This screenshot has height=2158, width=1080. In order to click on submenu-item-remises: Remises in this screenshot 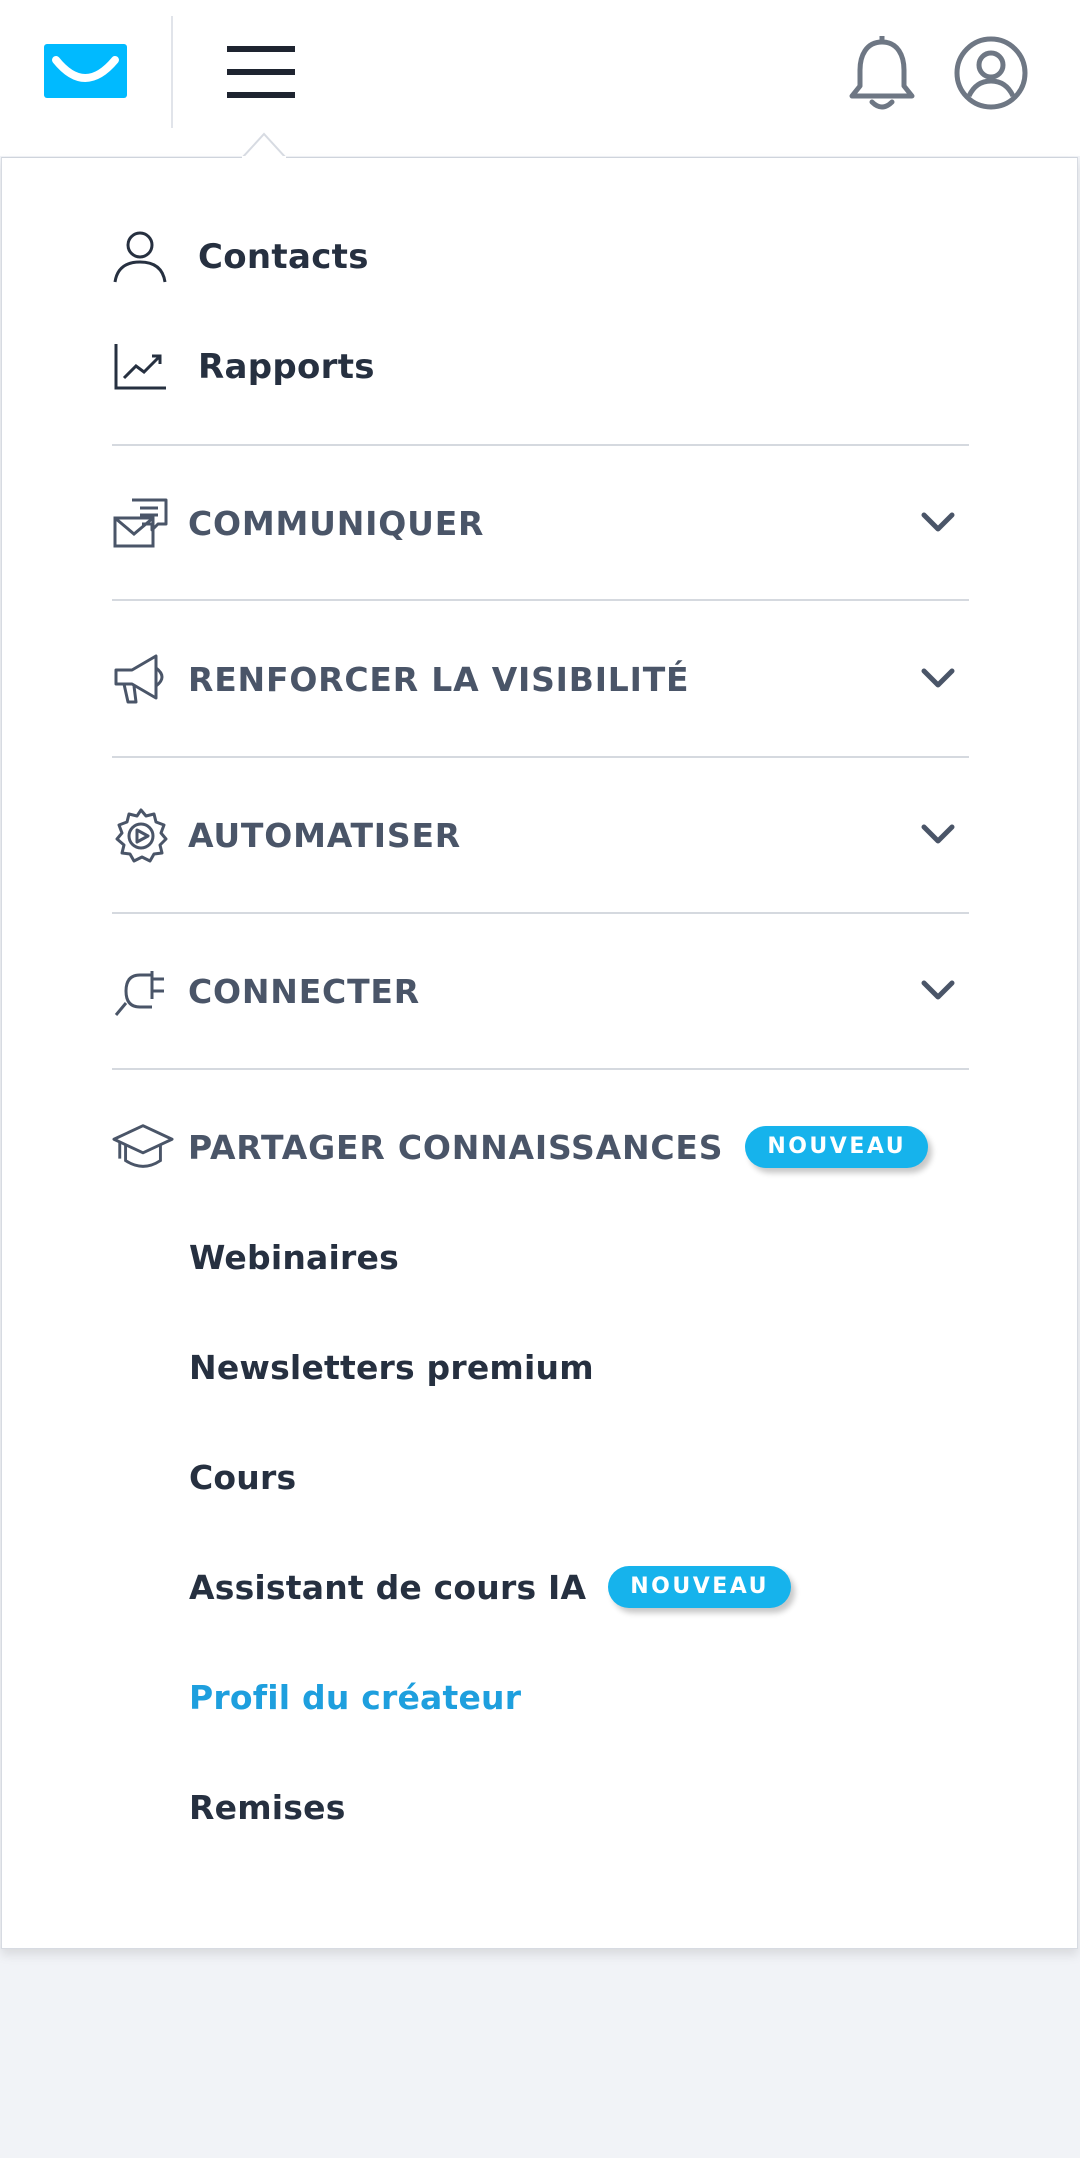, I will do `click(267, 1807)`.